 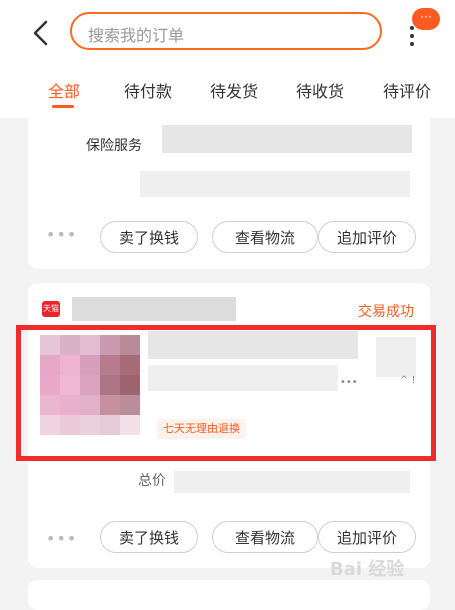 I want to click on insurance-label: 保险服务, so click(x=114, y=146).